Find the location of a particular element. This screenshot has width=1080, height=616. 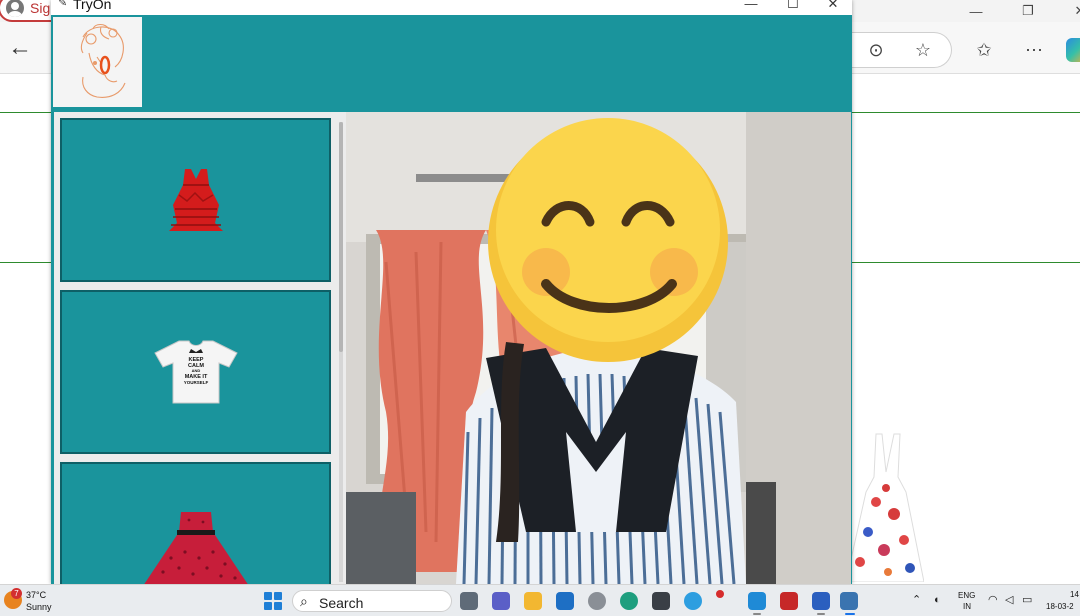

garment-card-polka-dress is located at coordinates (195, 523).